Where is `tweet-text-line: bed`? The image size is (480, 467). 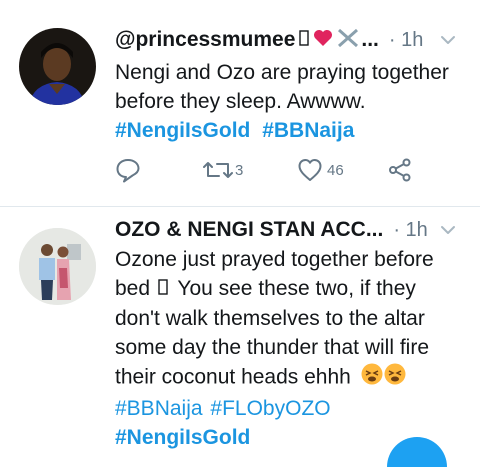
tweet-text-line: bed is located at coordinates (133, 288).